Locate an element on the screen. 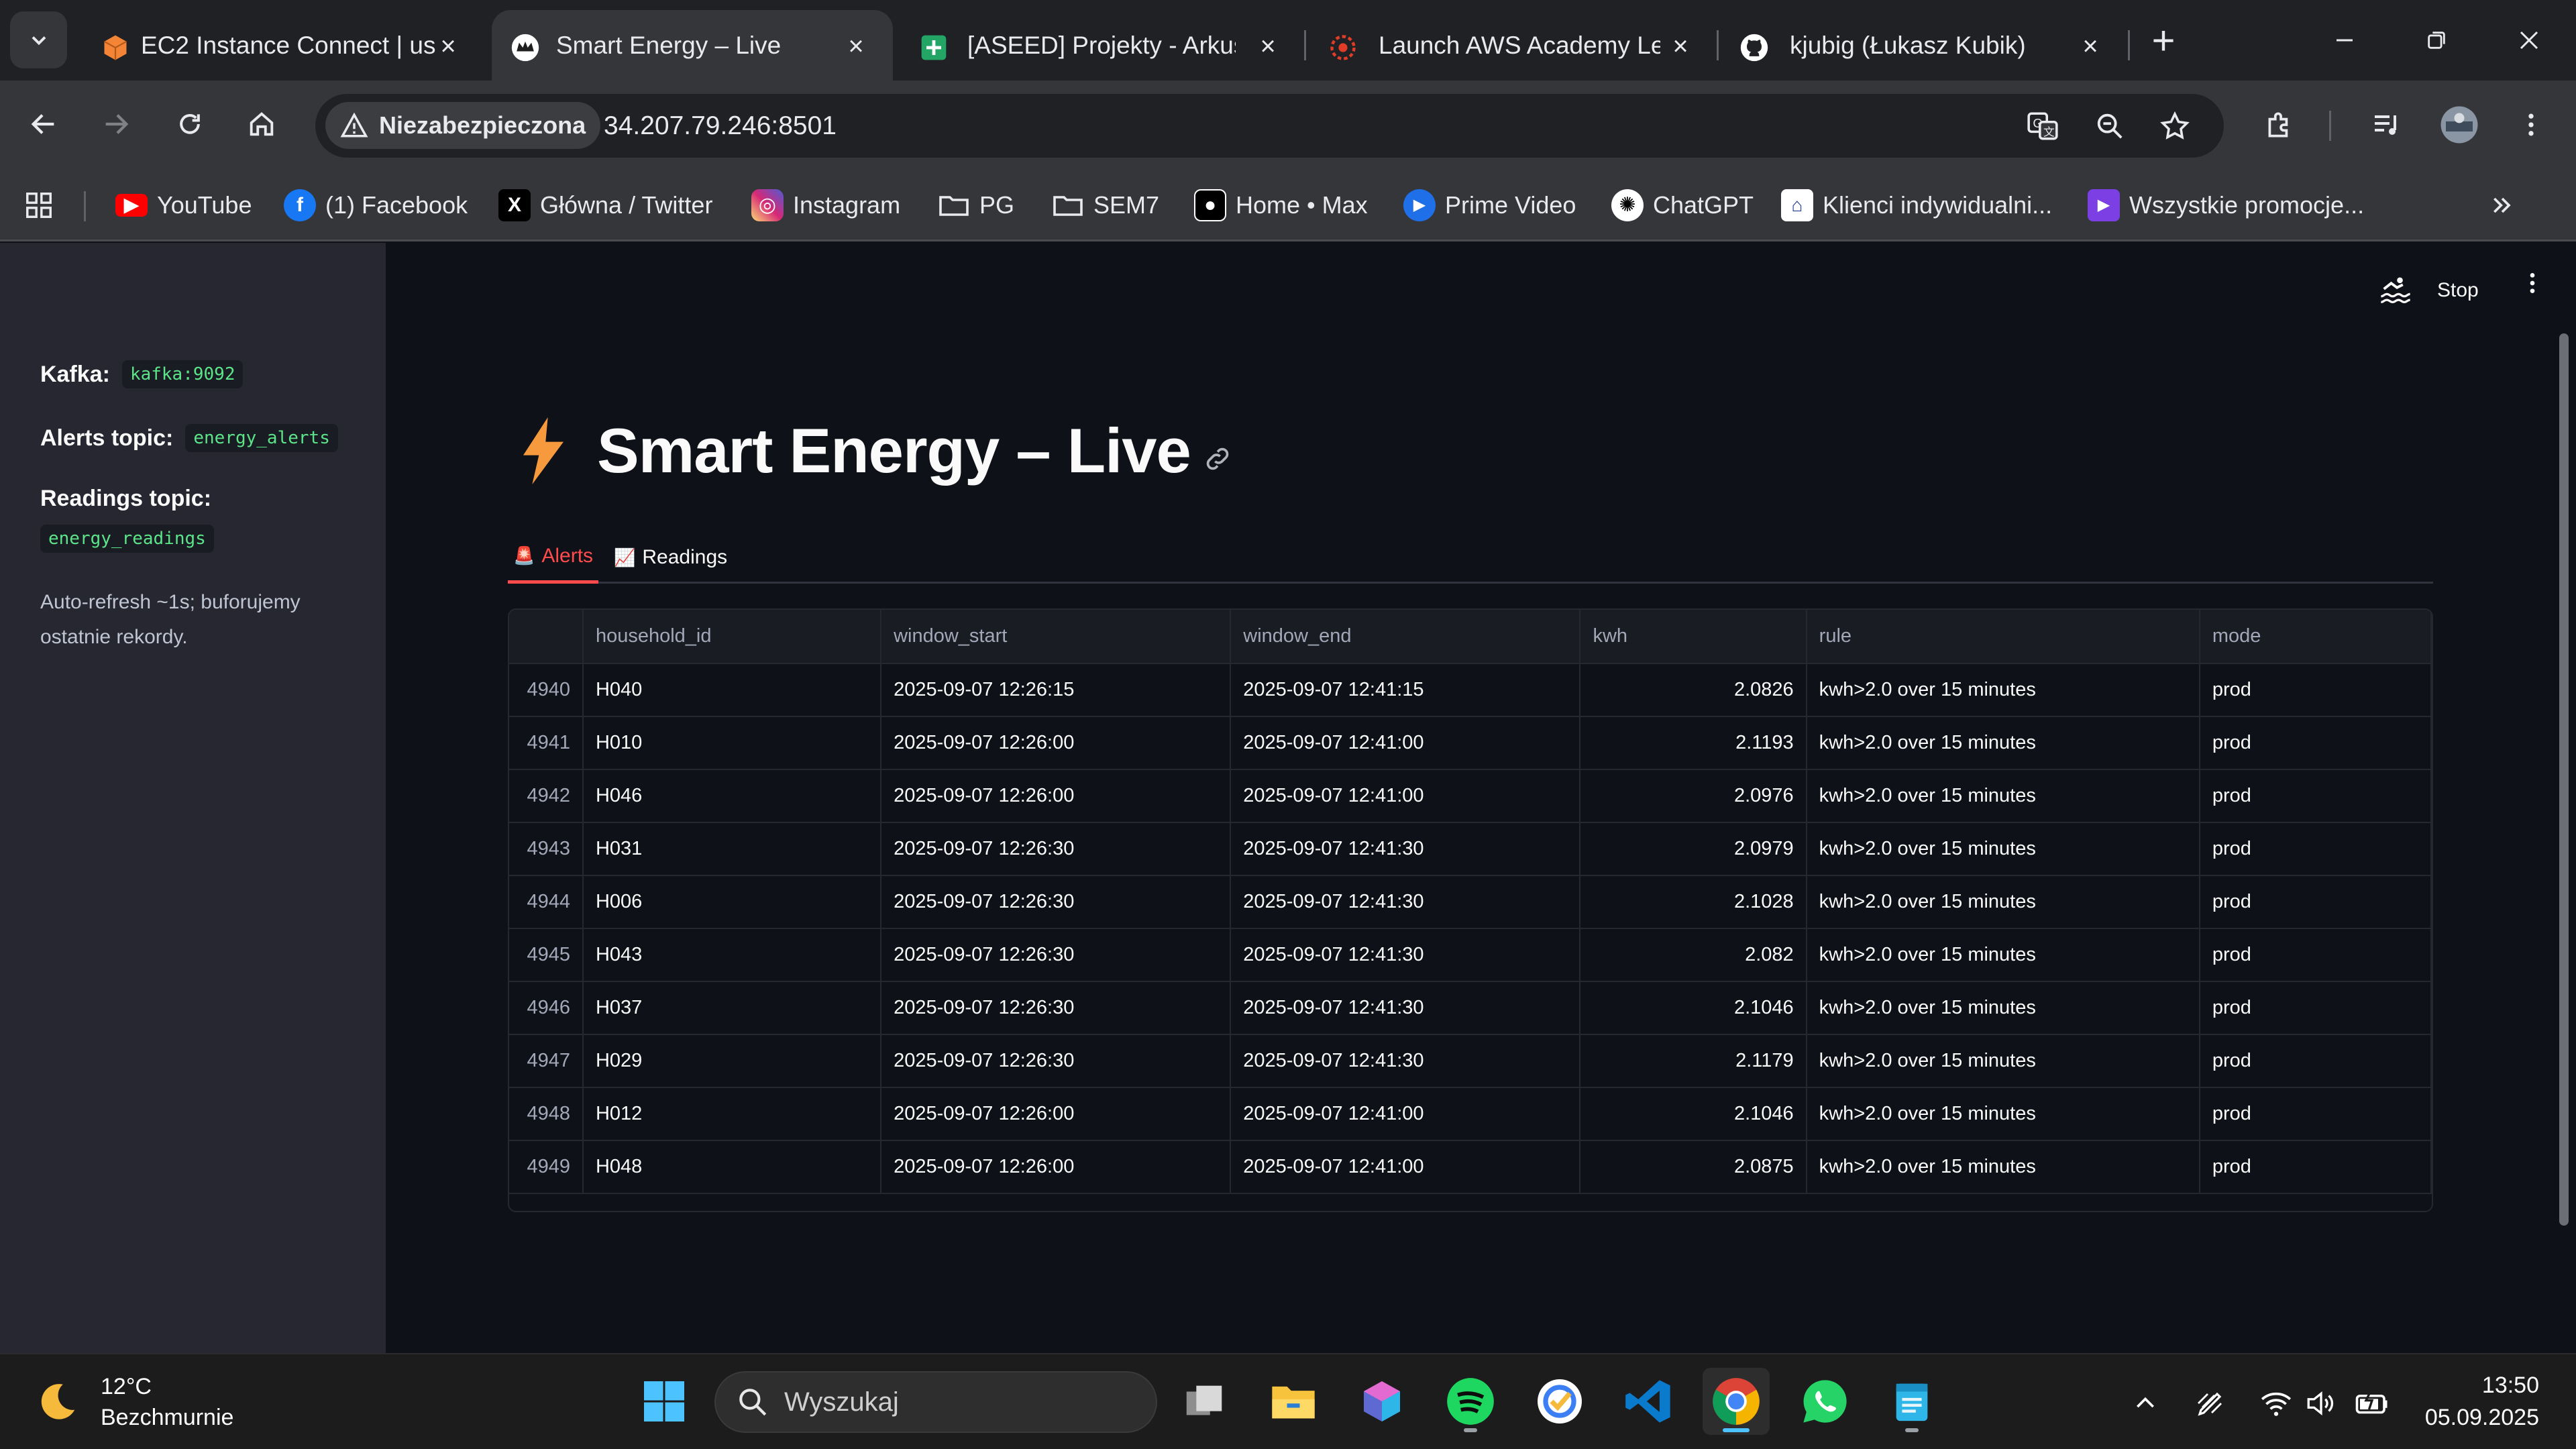  cell-household-id: H043 is located at coordinates (732, 955).